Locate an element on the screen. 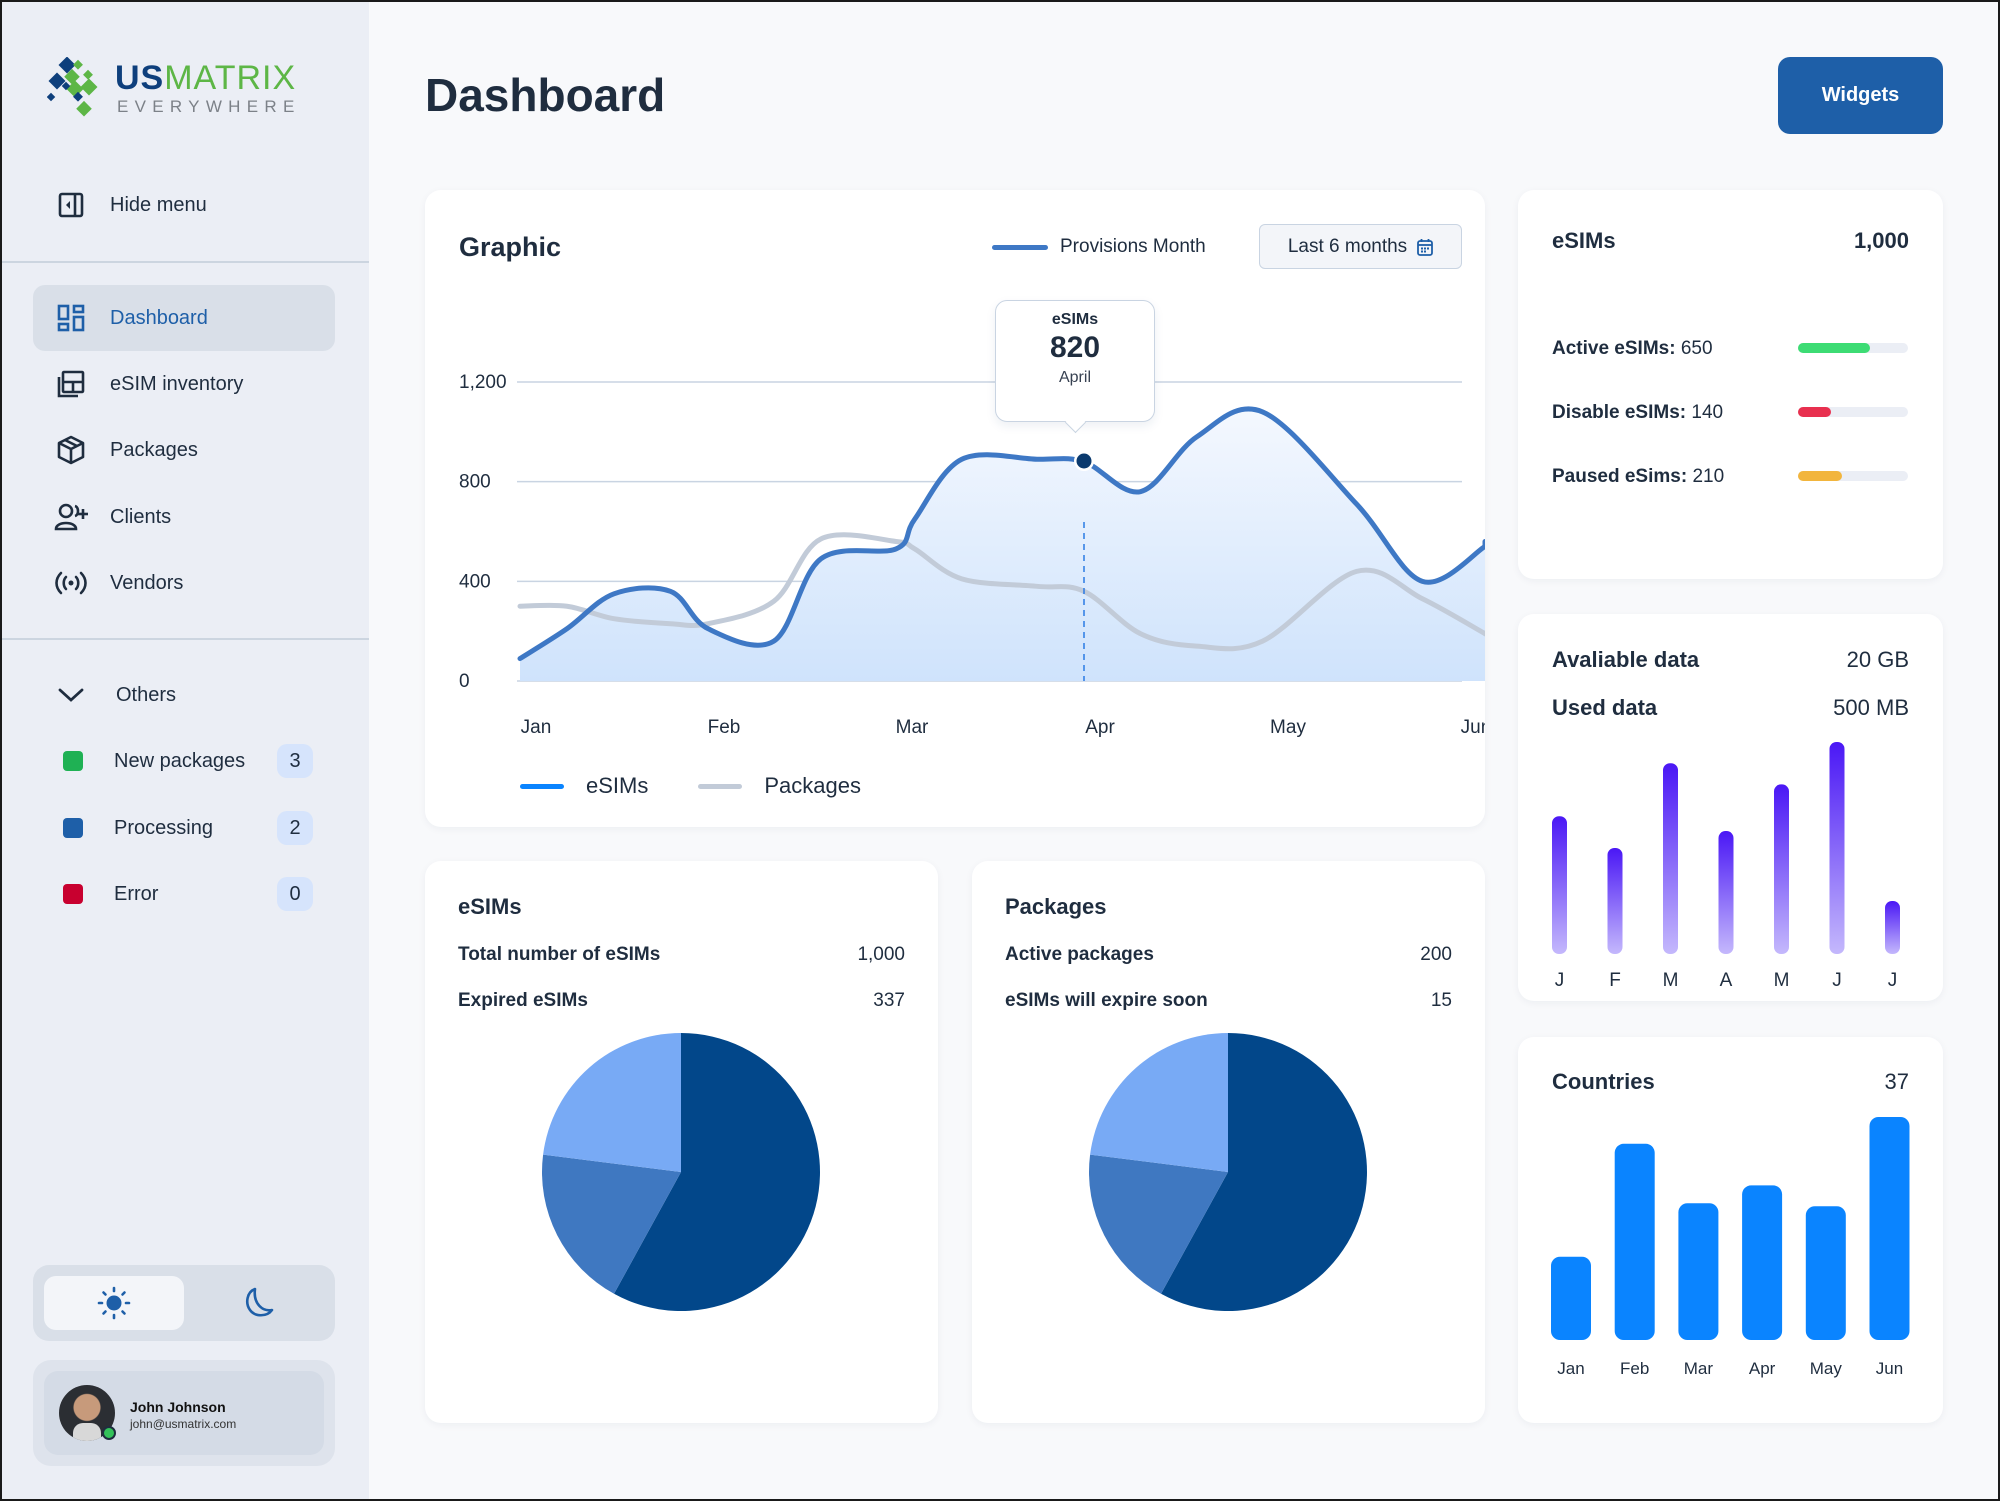 This screenshot has width=2000, height=1501. x-tick-label: Jun is located at coordinates (1889, 1368).